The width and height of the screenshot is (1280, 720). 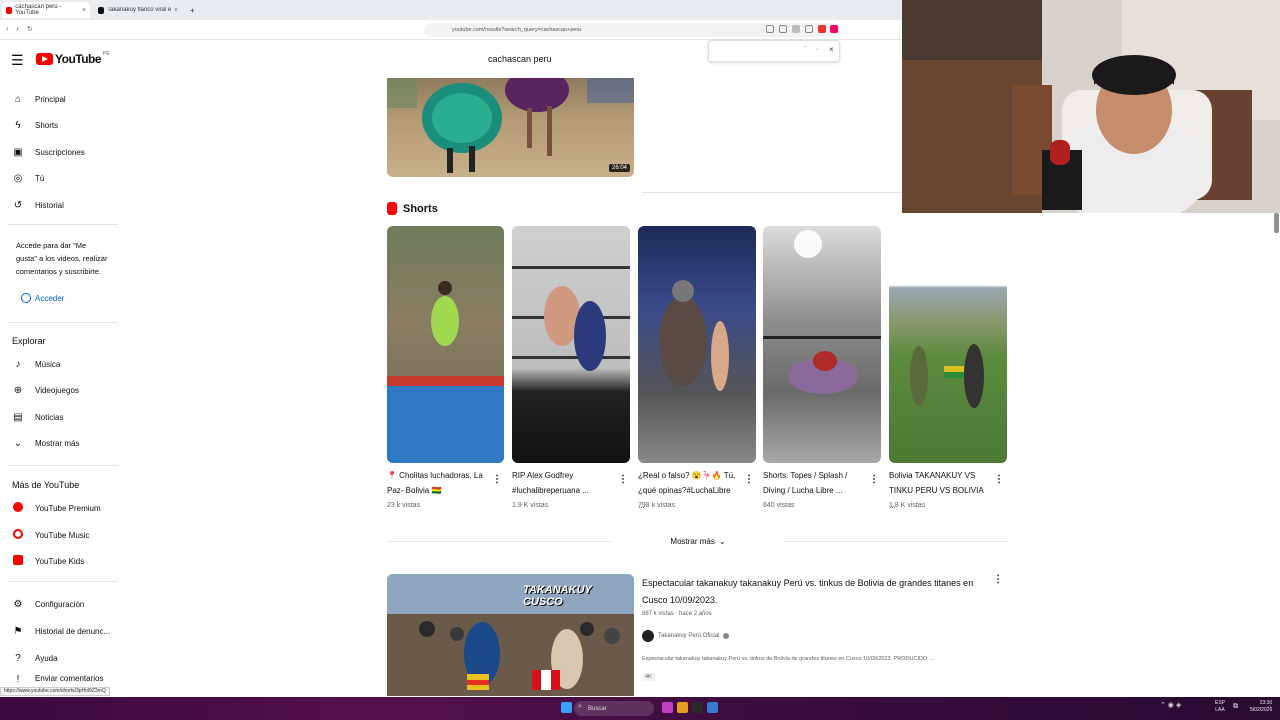 What do you see at coordinates (17, 60) in the screenshot?
I see `menu-icon: ☰` at bounding box center [17, 60].